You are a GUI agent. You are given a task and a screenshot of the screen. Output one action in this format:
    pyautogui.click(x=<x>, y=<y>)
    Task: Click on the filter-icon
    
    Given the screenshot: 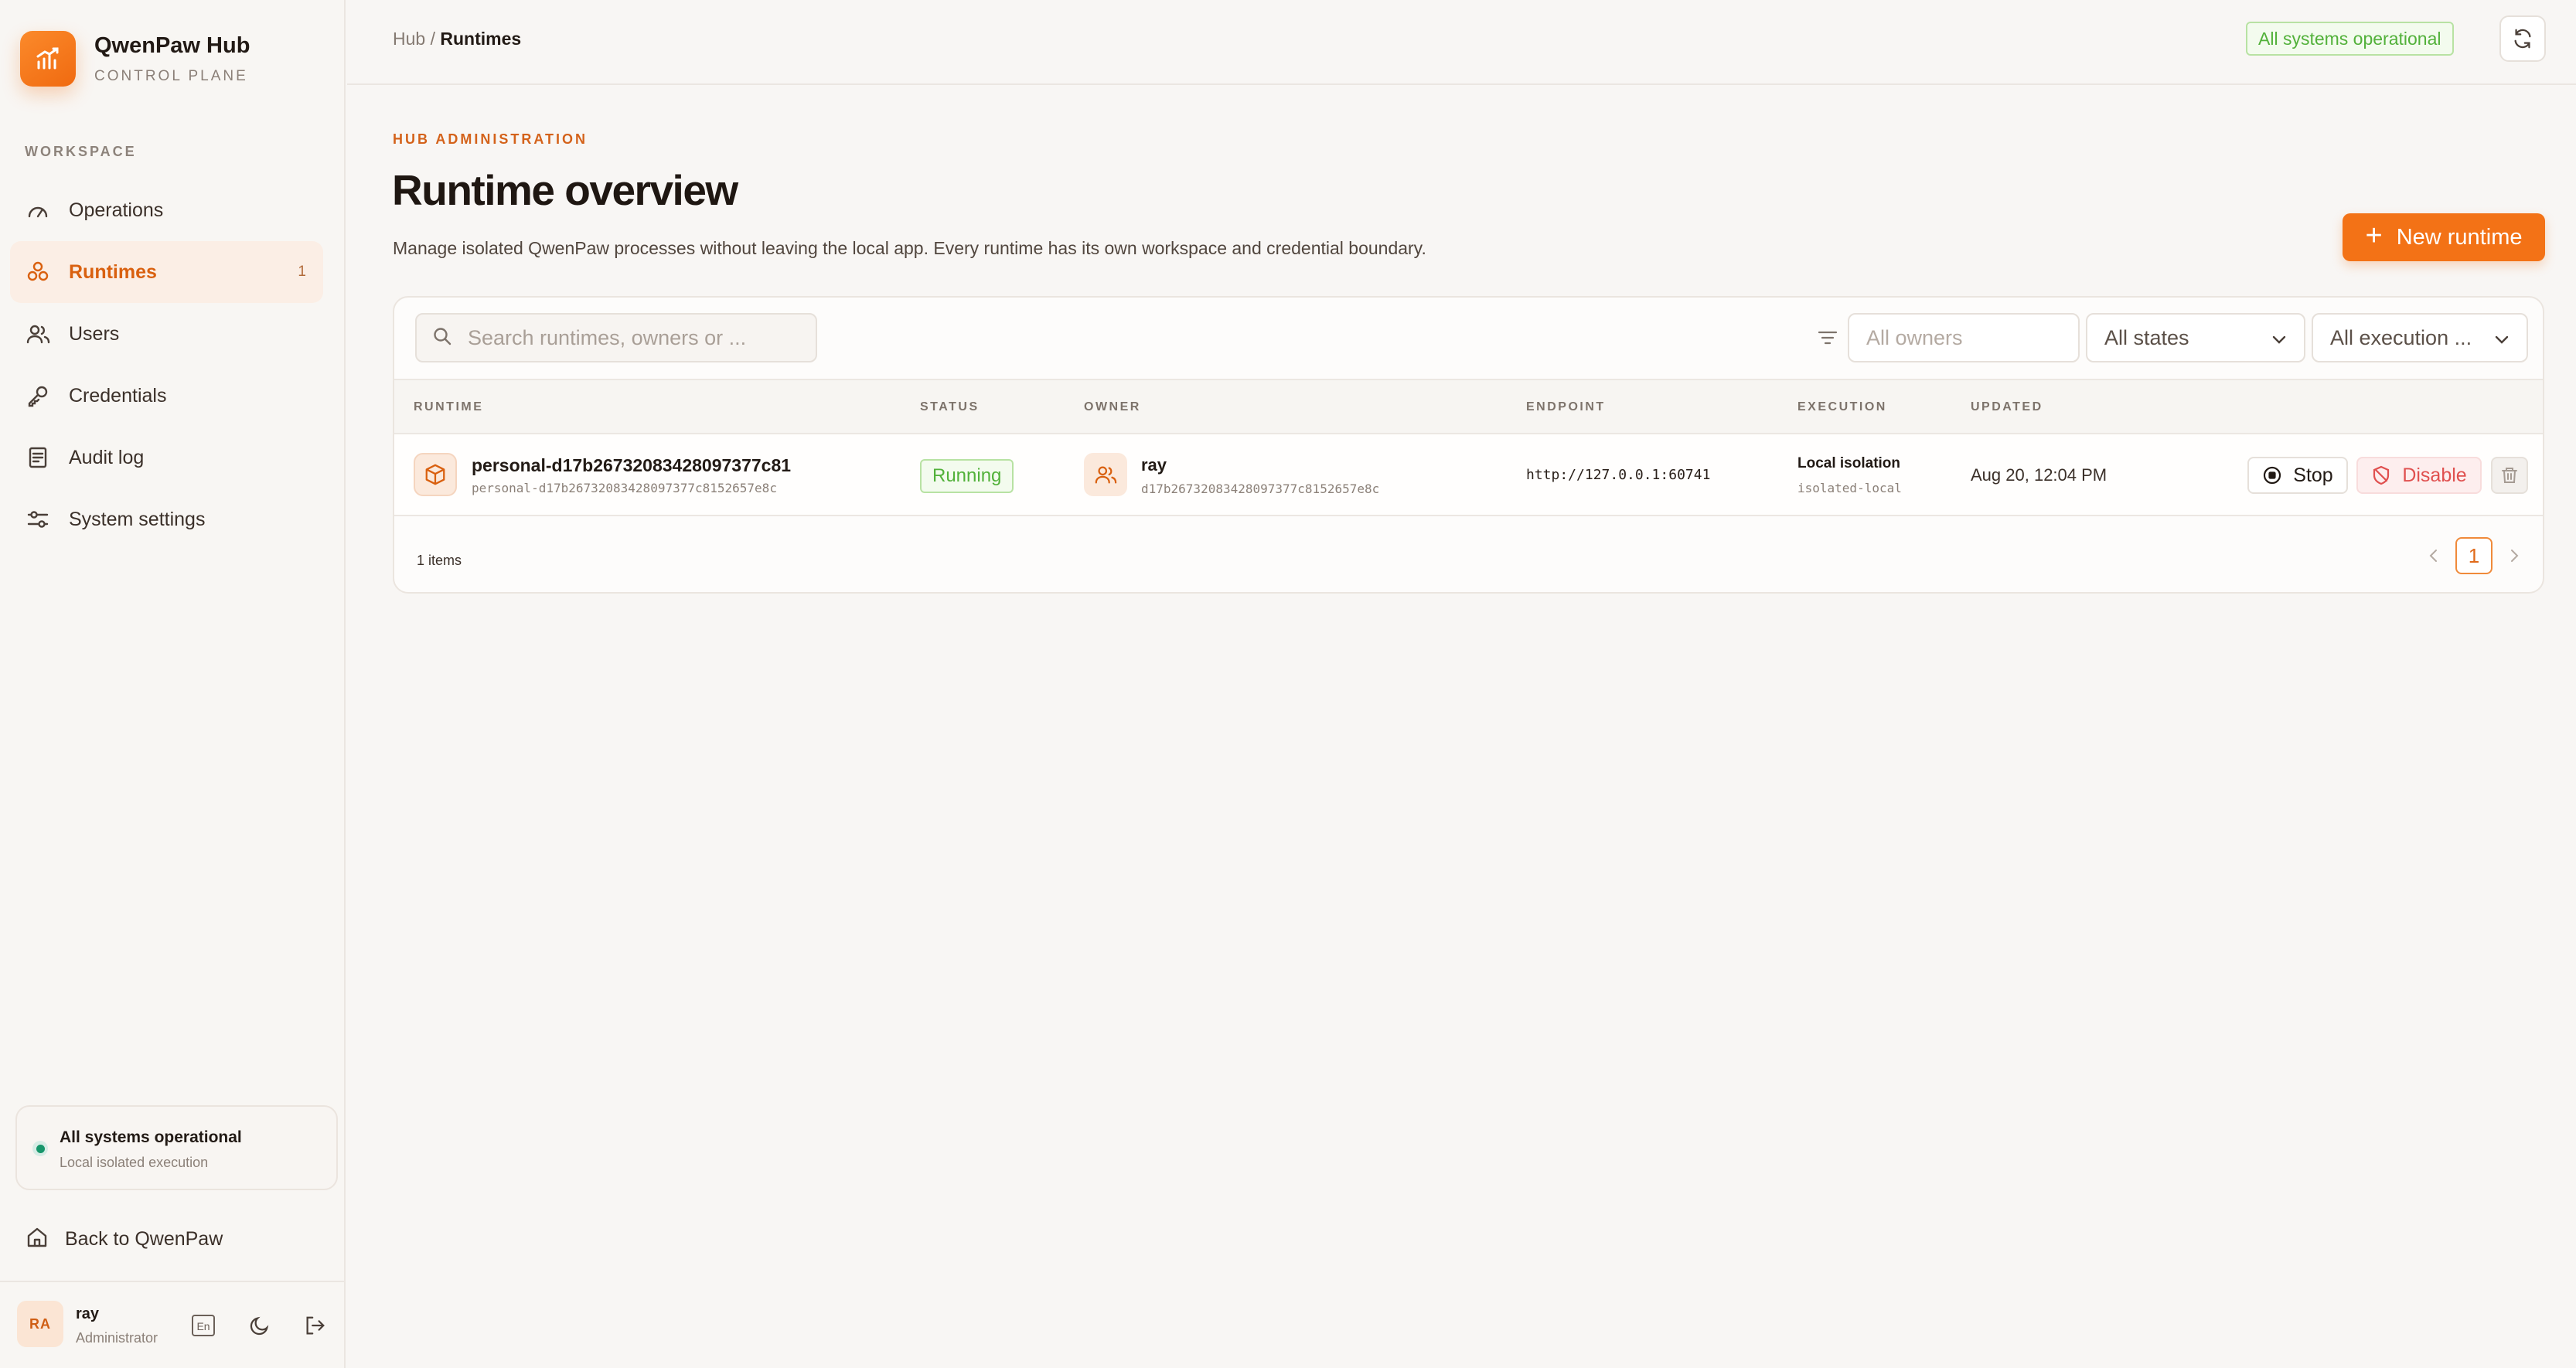 What is the action you would take?
    pyautogui.click(x=1828, y=339)
    